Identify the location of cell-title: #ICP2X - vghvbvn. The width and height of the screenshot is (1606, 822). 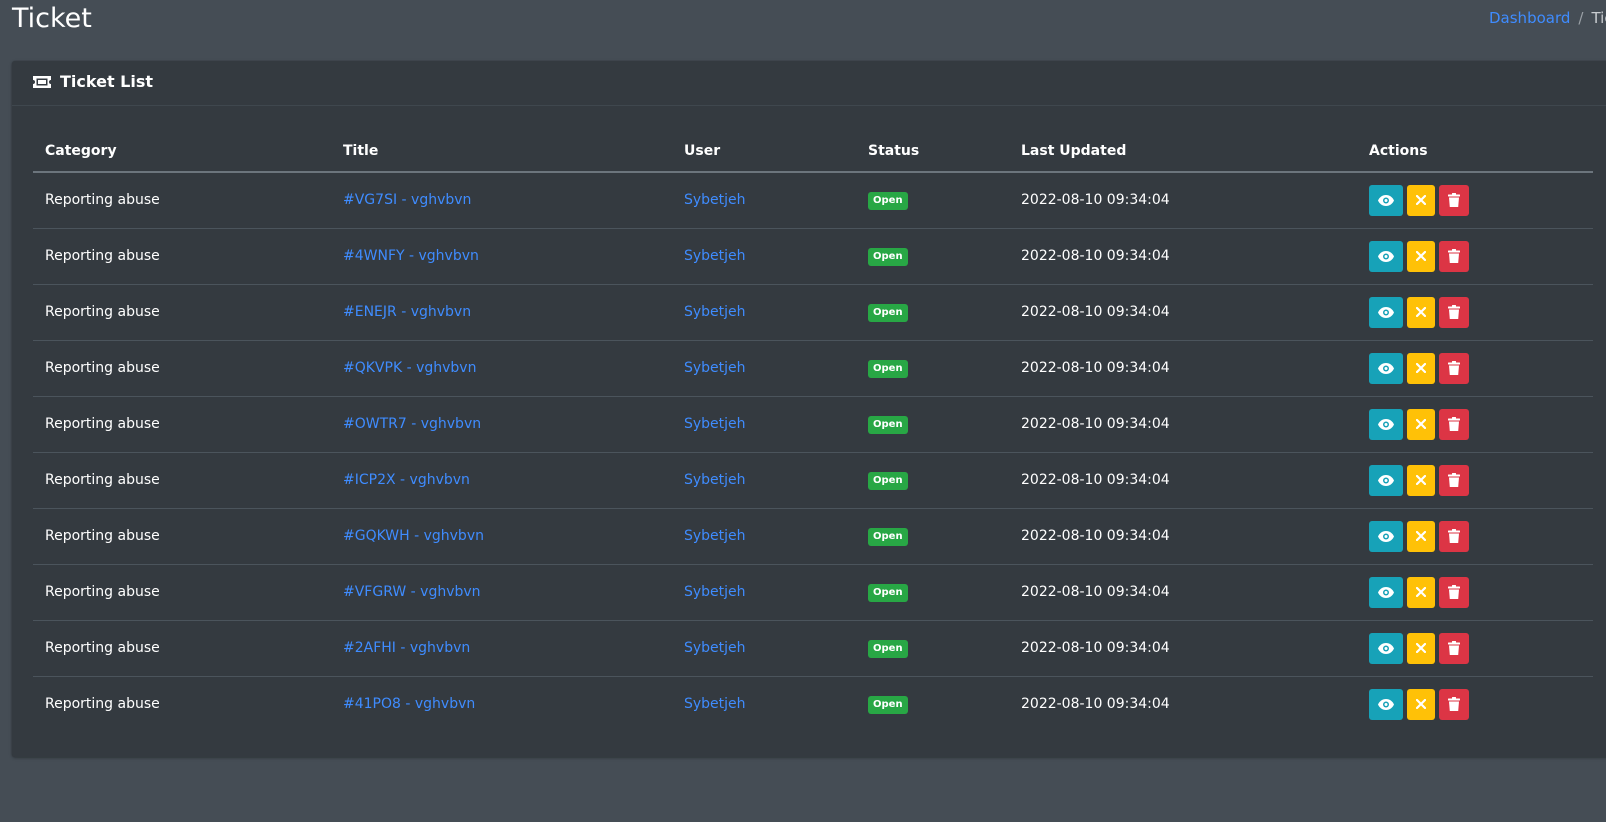
(501, 480).